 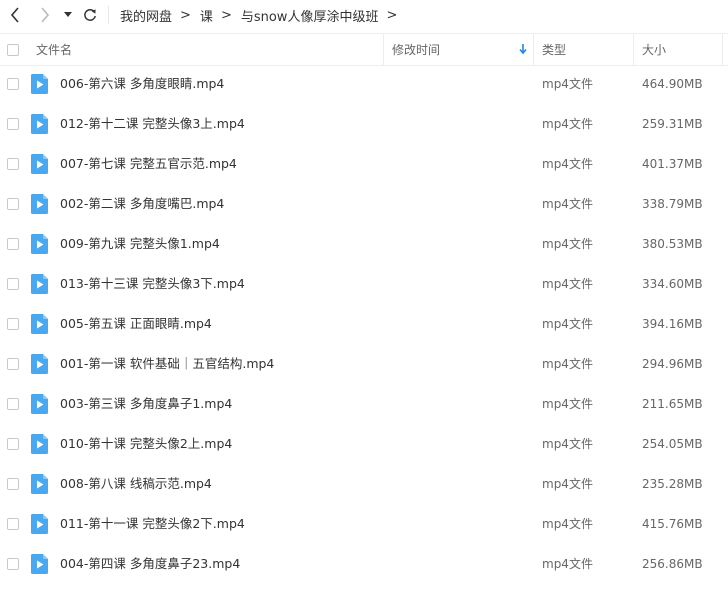 What do you see at coordinates (206, 15) in the screenshot?
I see `breadcrumb-item-course: 课` at bounding box center [206, 15].